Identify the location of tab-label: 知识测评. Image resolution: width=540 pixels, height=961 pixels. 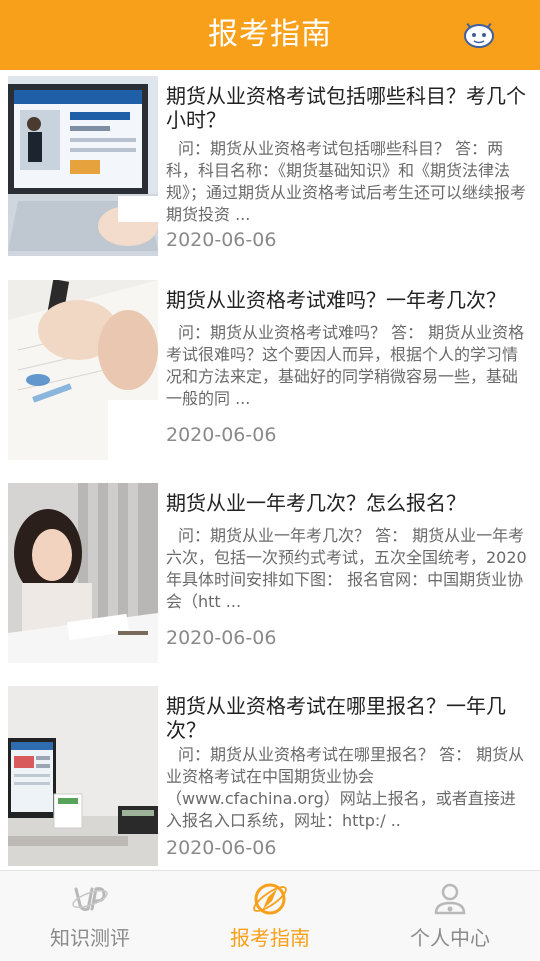
(90, 938).